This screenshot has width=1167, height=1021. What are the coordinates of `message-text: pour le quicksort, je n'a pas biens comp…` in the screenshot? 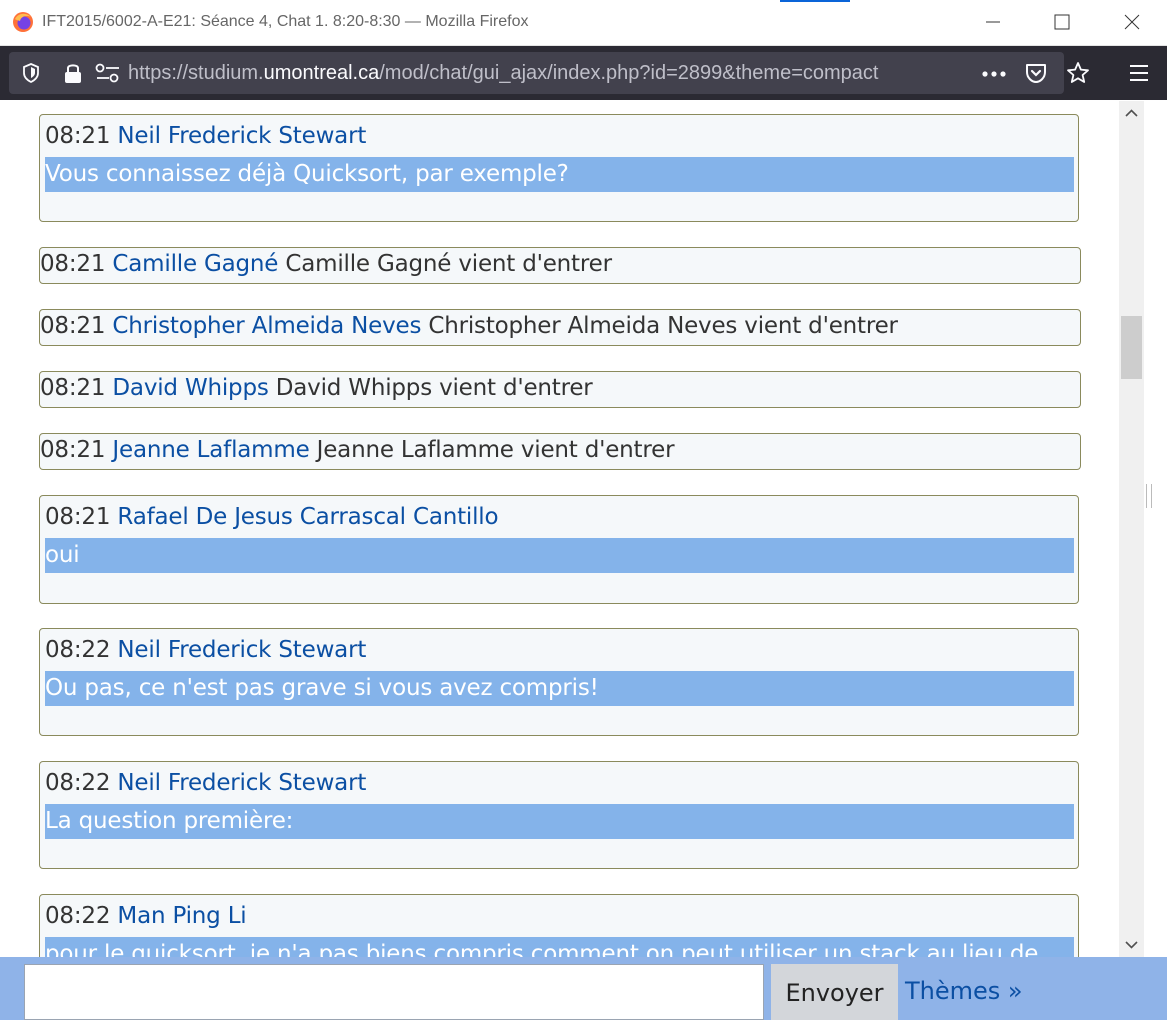 It's located at (559, 947).